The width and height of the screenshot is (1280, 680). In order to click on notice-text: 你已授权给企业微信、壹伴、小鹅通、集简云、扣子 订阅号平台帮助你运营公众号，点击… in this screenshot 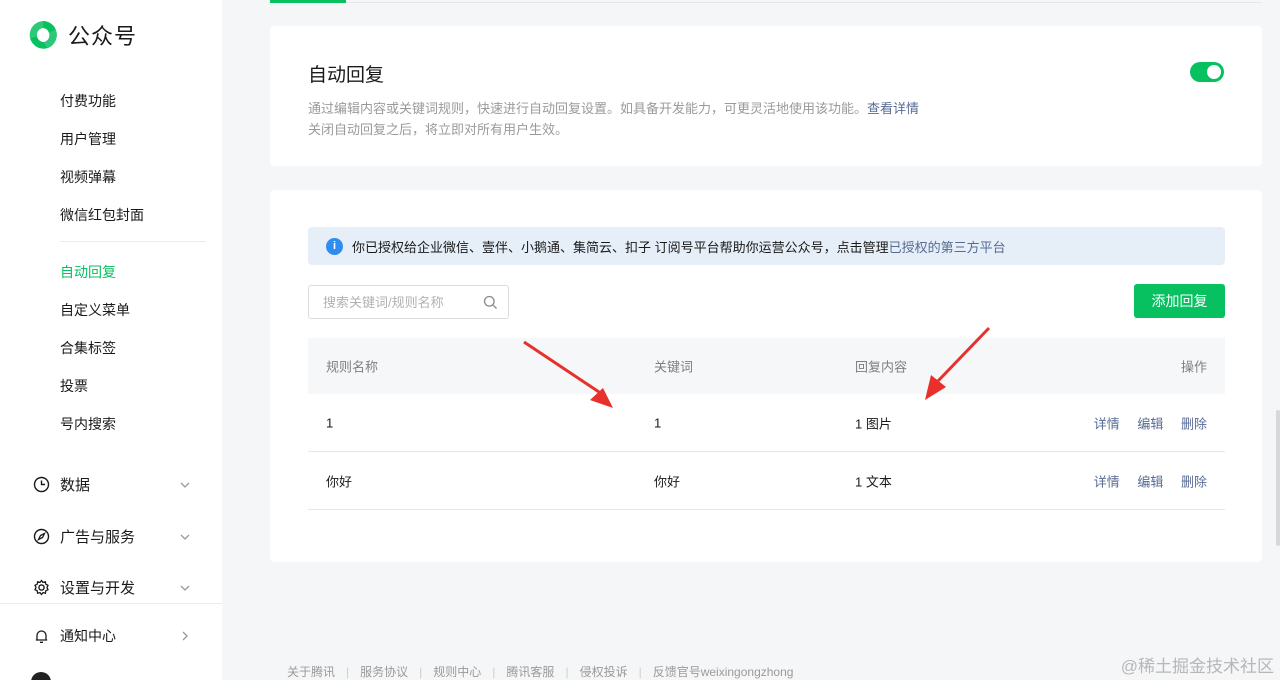, I will do `click(620, 247)`.